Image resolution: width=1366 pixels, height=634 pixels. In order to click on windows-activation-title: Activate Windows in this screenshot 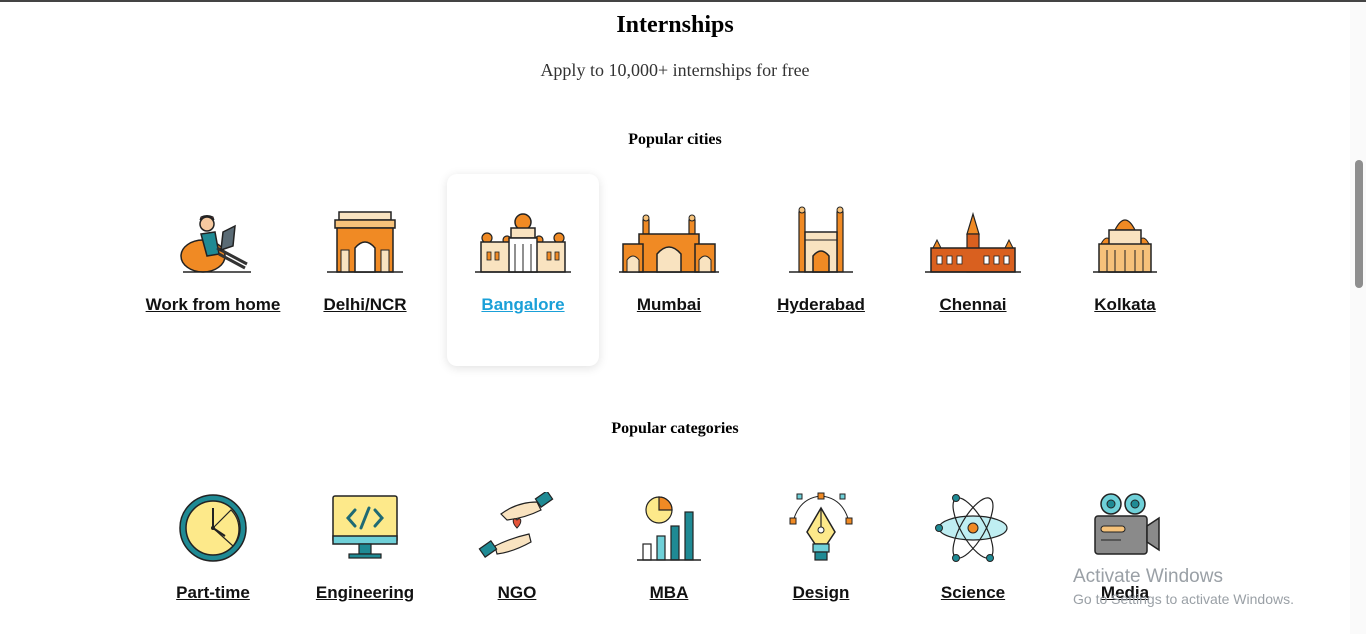, I will do `click(1148, 576)`.